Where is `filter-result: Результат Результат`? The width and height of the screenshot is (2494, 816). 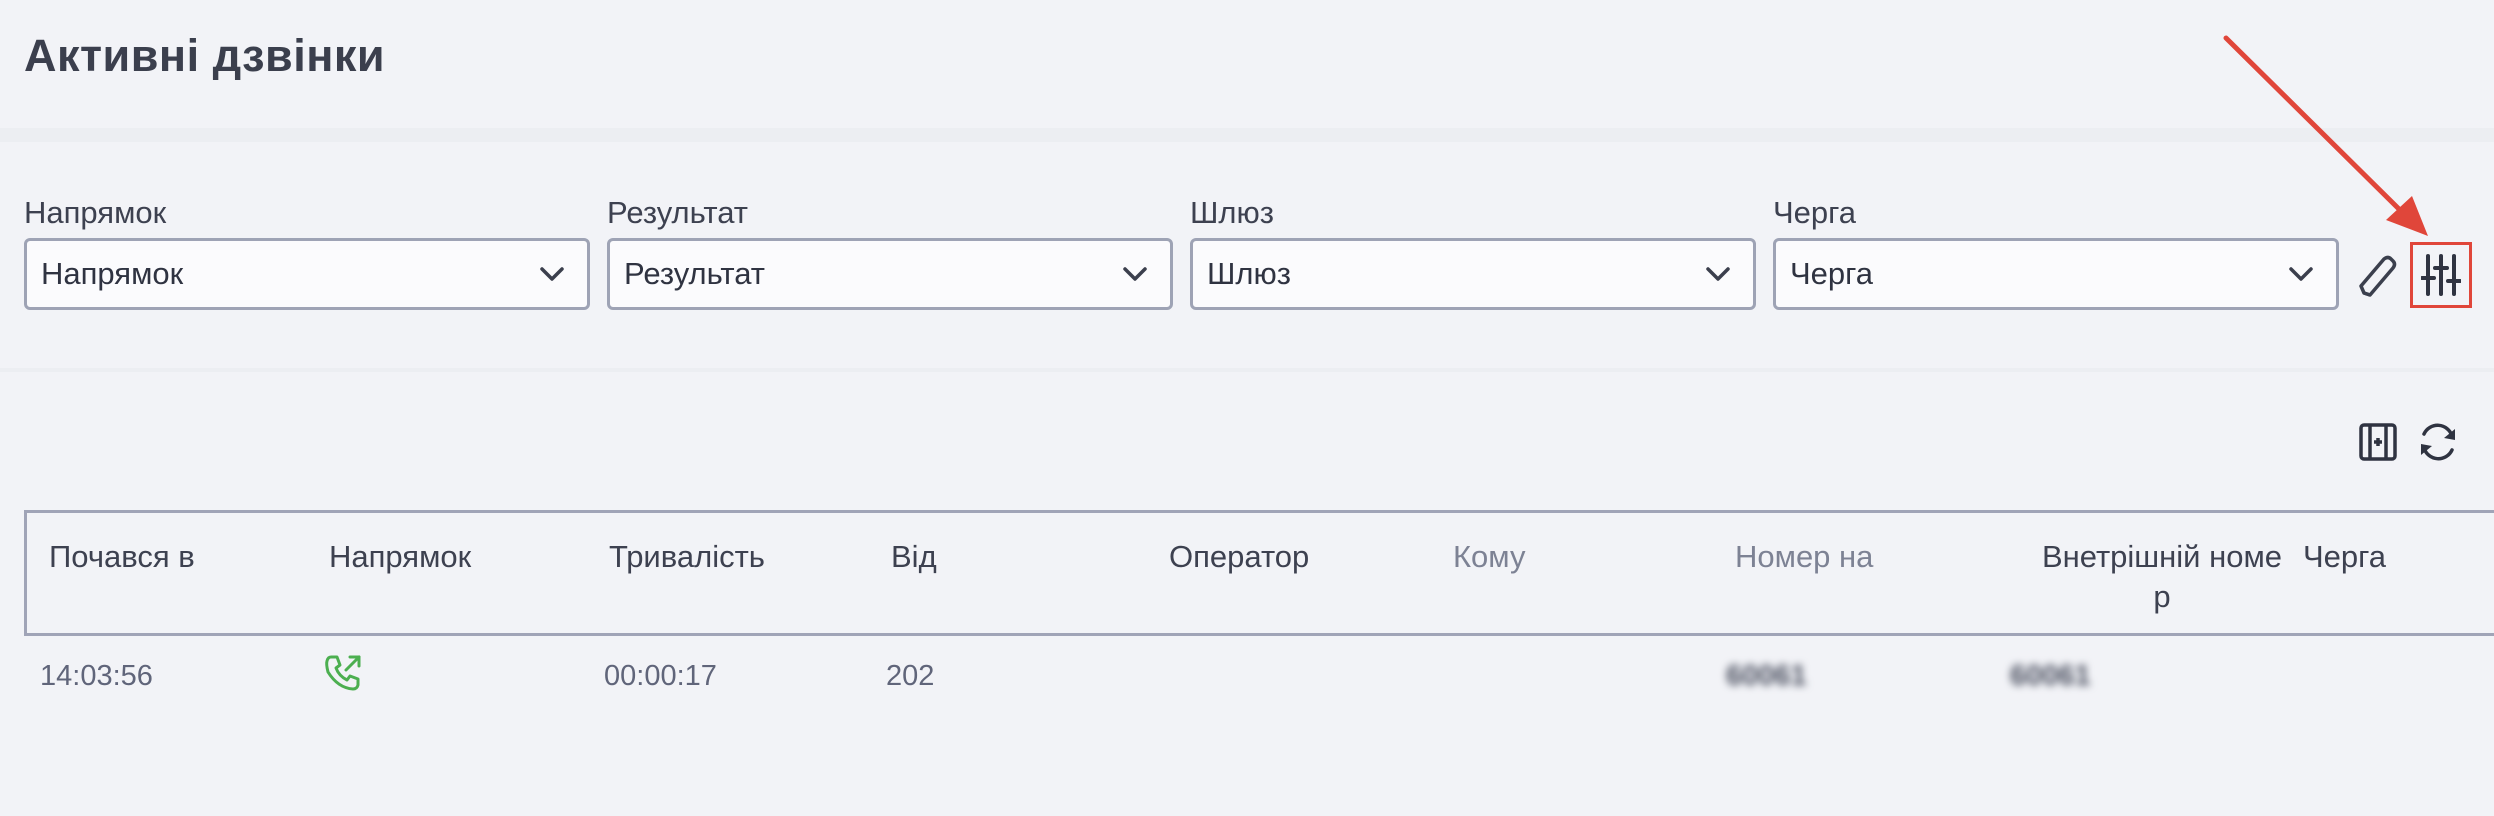 filter-result: Результат Результат is located at coordinates (890, 251).